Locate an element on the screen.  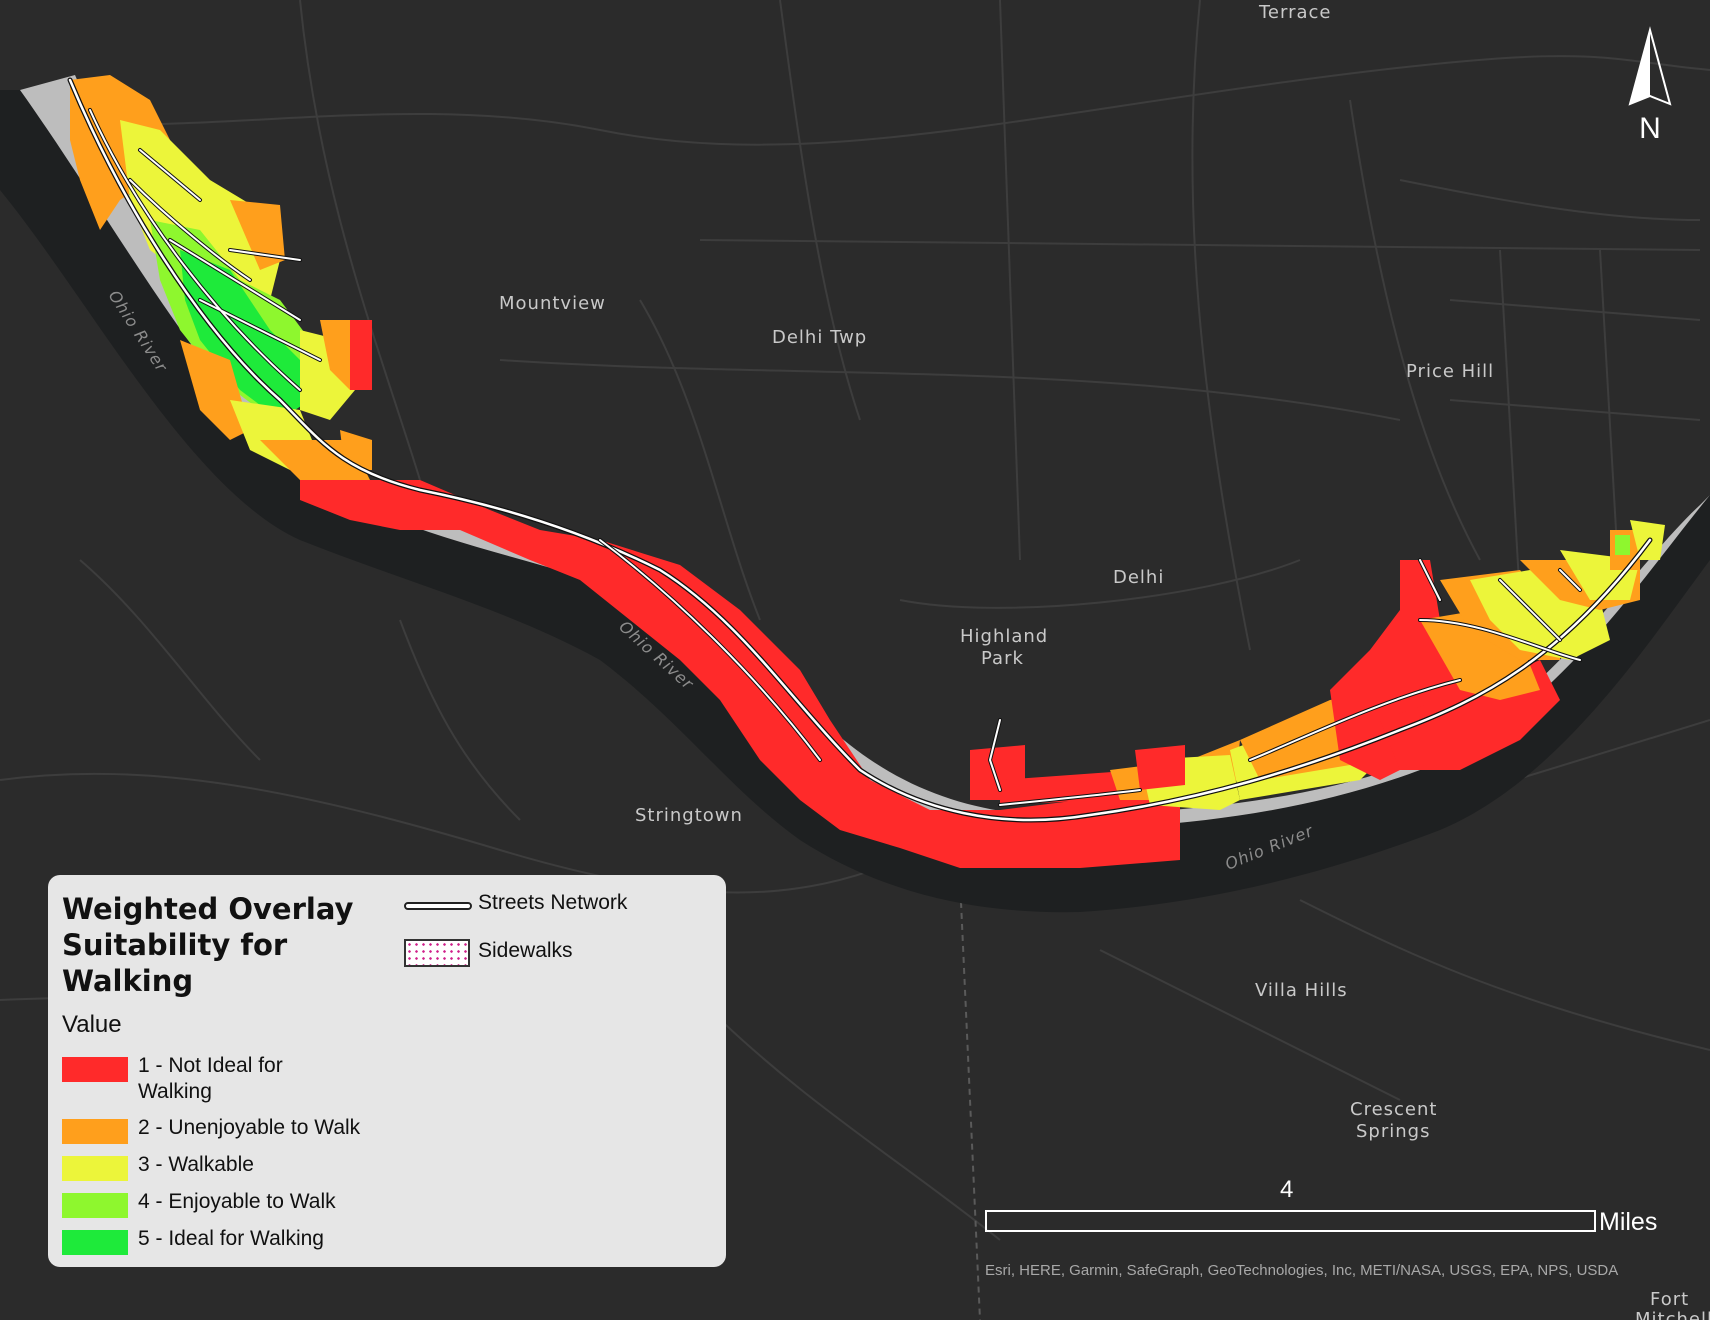
legend-class-label: 4 - Enjoyable to Walk is located at coordinates (237, 1201).